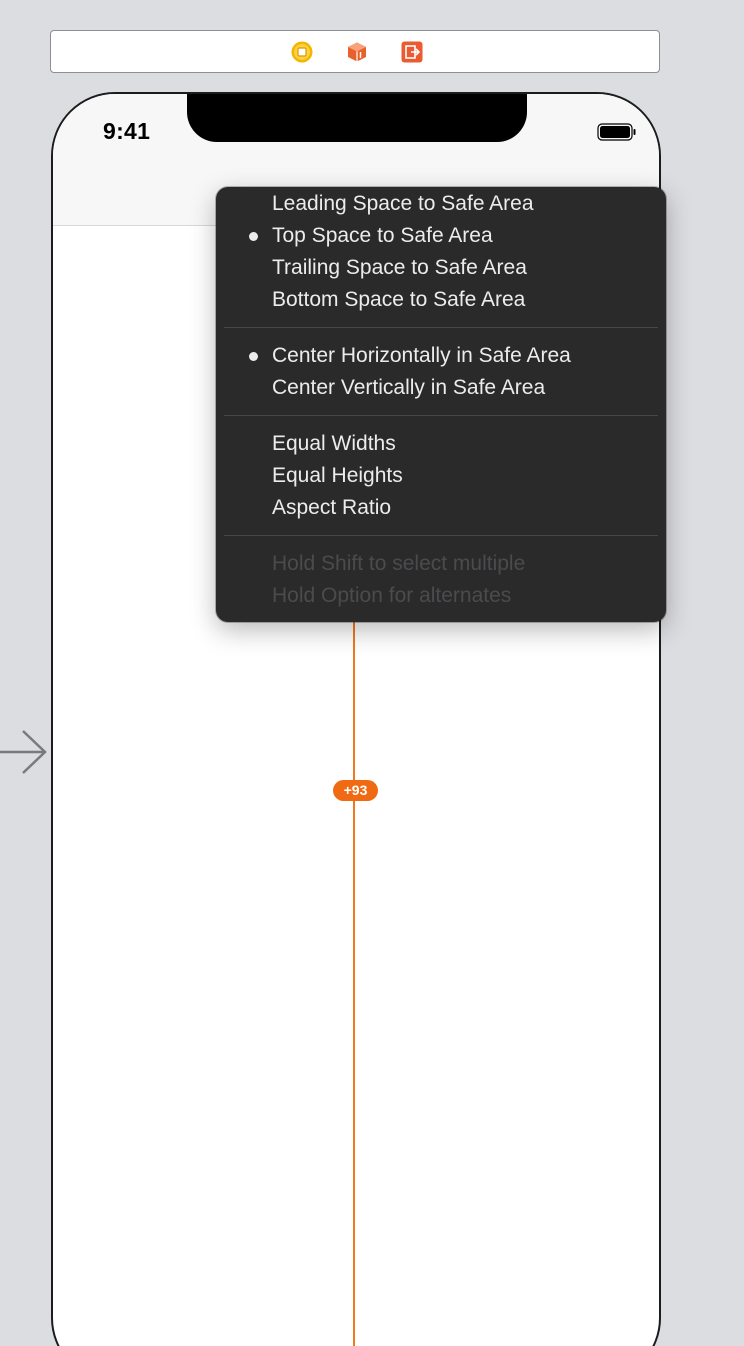  What do you see at coordinates (441, 476) in the screenshot?
I see `menu-item-equal-heights: Equal Heights` at bounding box center [441, 476].